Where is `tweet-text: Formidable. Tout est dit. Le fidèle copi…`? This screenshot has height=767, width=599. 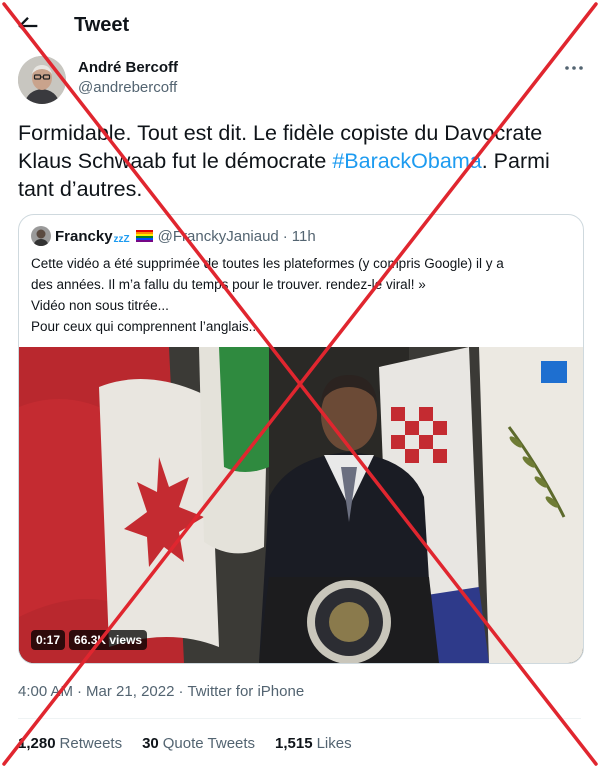
tweet-text: Formidable. Tout est dit. Le fidèle copi… is located at coordinates (300, 161).